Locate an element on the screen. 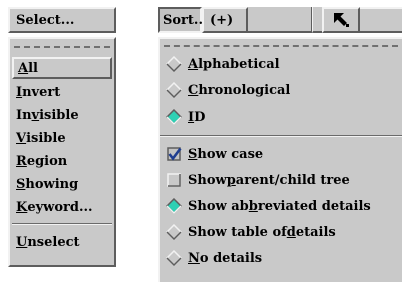 The height and width of the screenshot is (282, 402). sort-toolbar: Sort... (+) is located at coordinates (280, 22).